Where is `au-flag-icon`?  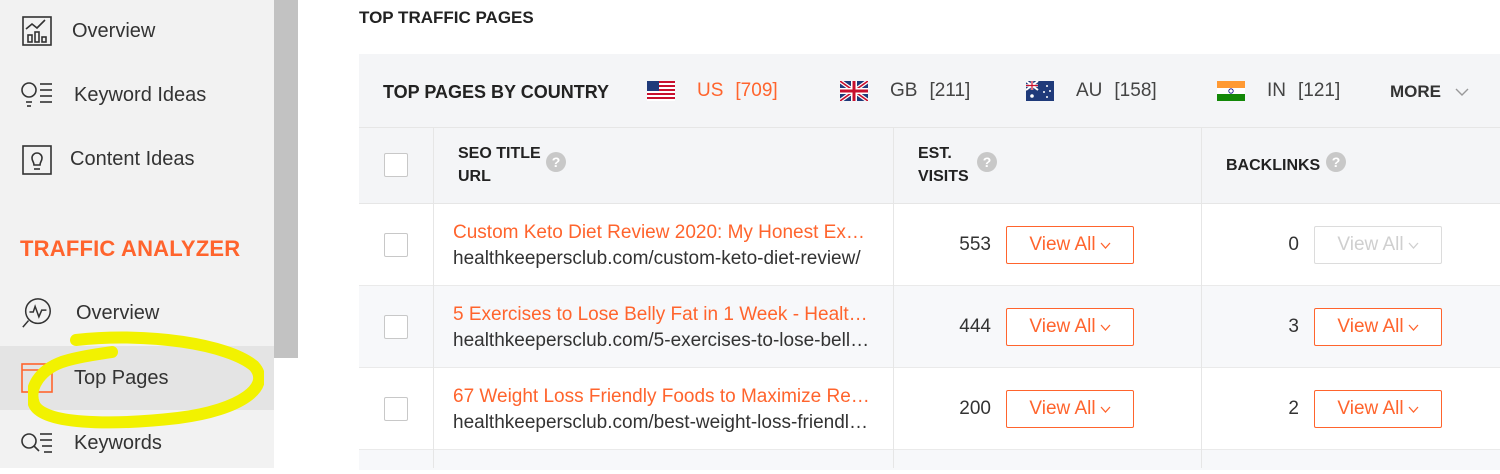 au-flag-icon is located at coordinates (1040, 91).